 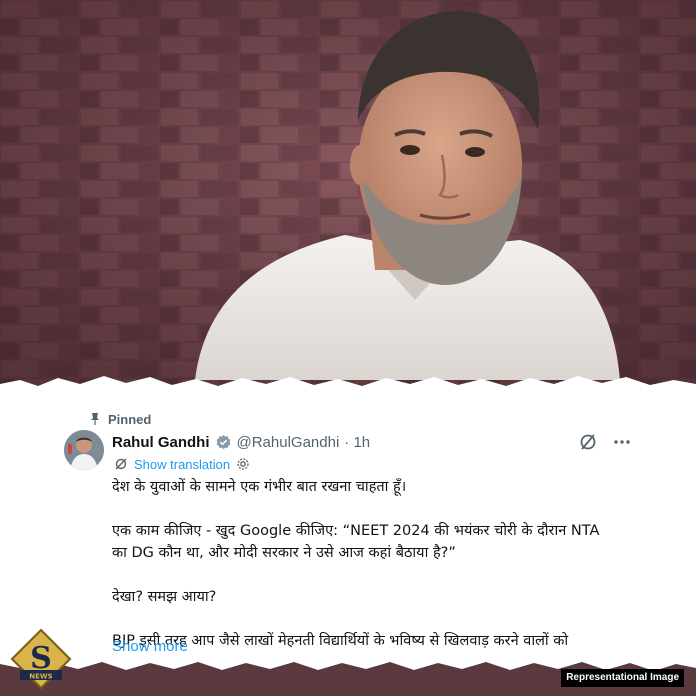 What do you see at coordinates (605, 442) in the screenshot?
I see `post-actions` at bounding box center [605, 442].